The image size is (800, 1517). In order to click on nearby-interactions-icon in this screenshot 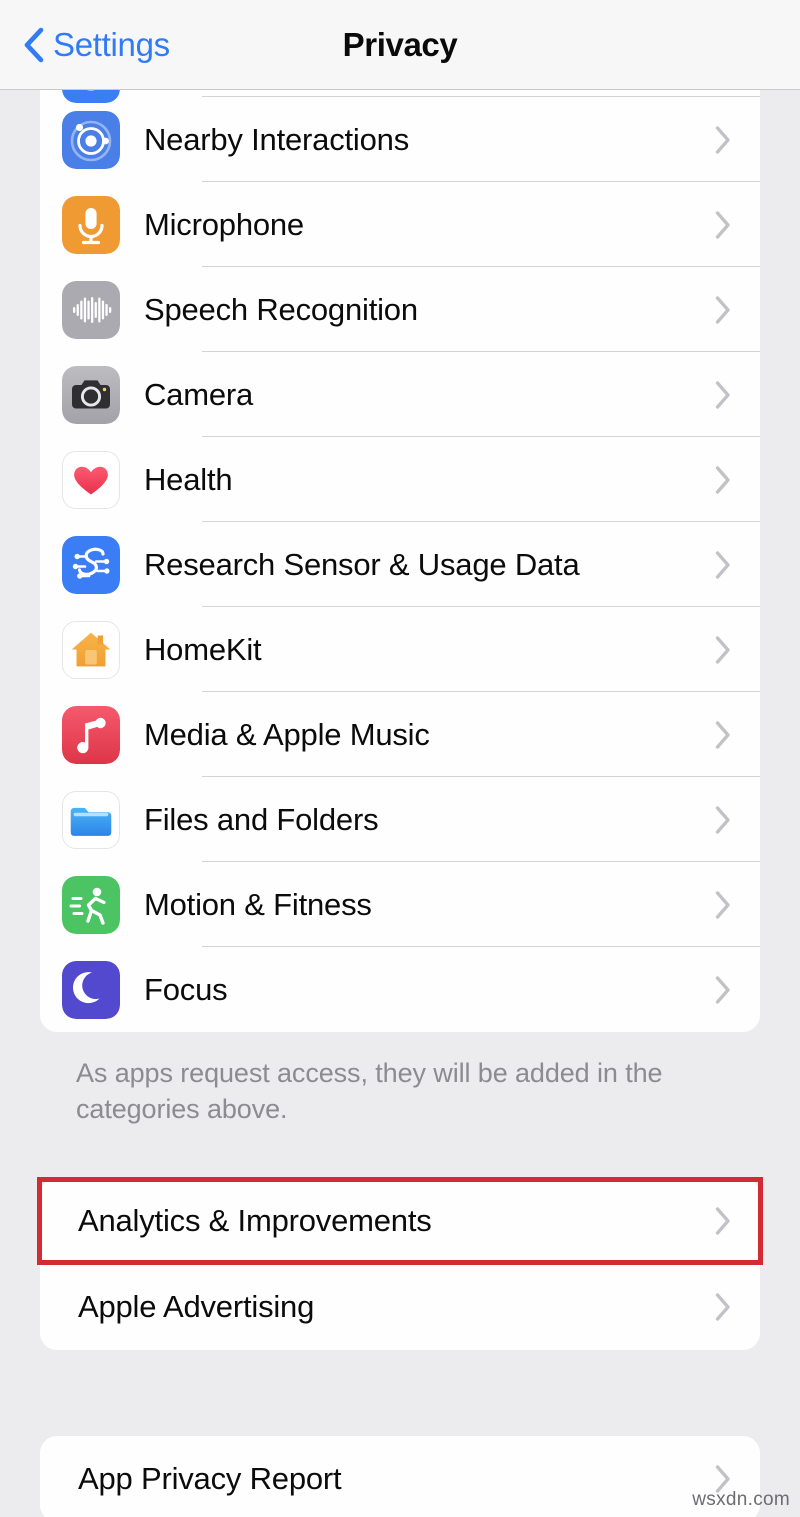, I will do `click(91, 139)`.